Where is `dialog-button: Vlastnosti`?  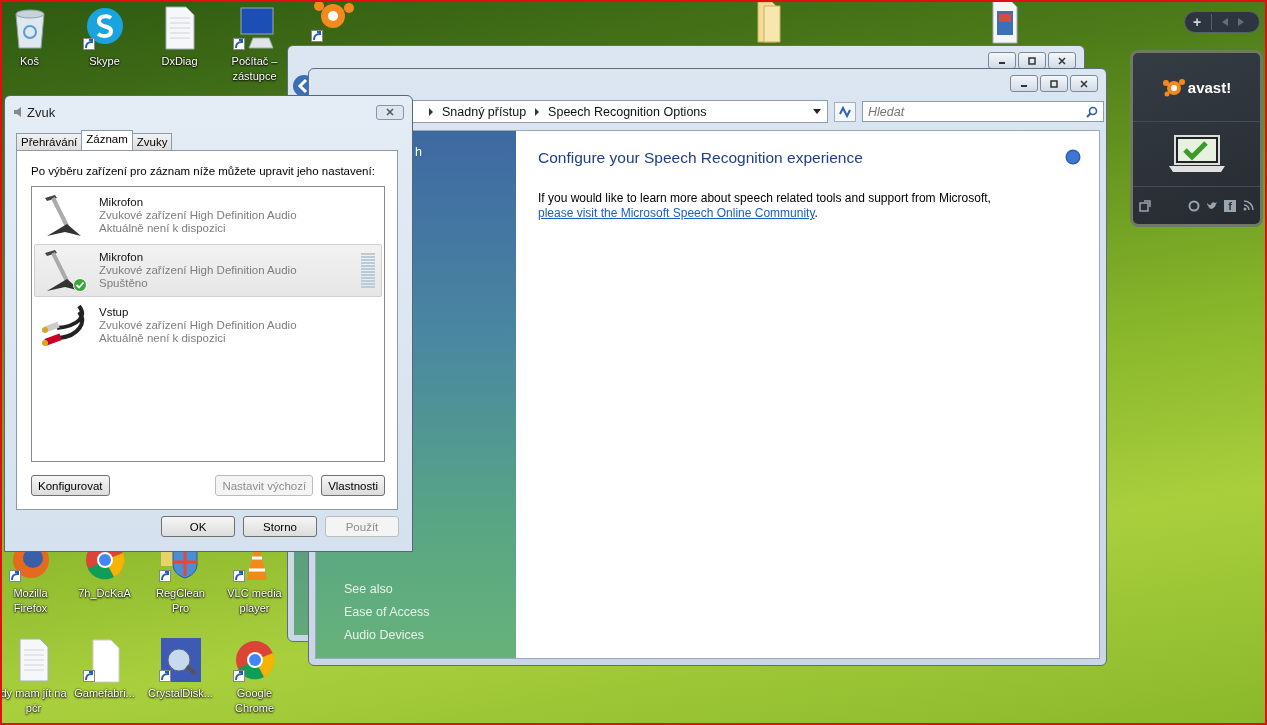 dialog-button: Vlastnosti is located at coordinates (353, 485).